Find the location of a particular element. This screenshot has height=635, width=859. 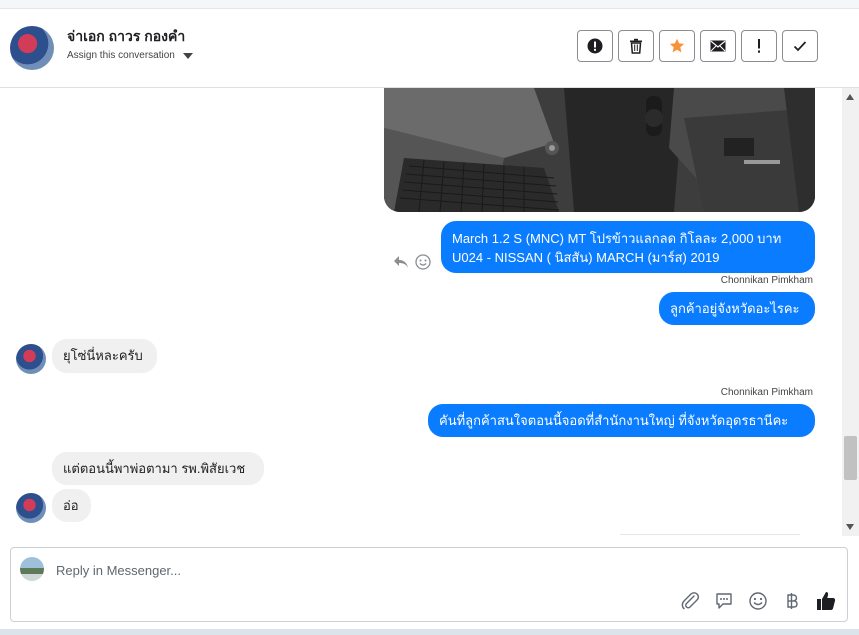

report-spam-button is located at coordinates (595, 46).